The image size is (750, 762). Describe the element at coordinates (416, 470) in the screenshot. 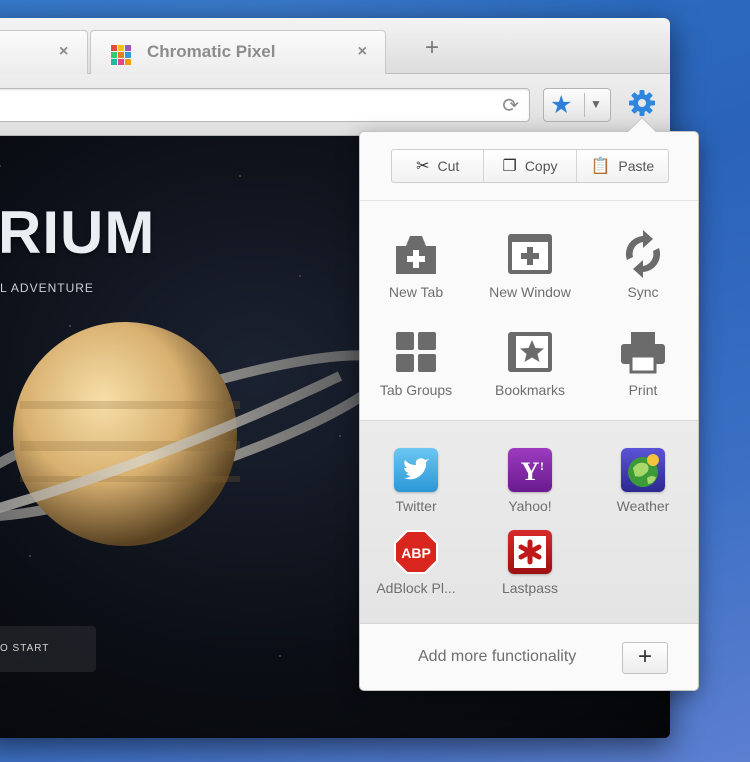

I see `twitter-icon` at that location.